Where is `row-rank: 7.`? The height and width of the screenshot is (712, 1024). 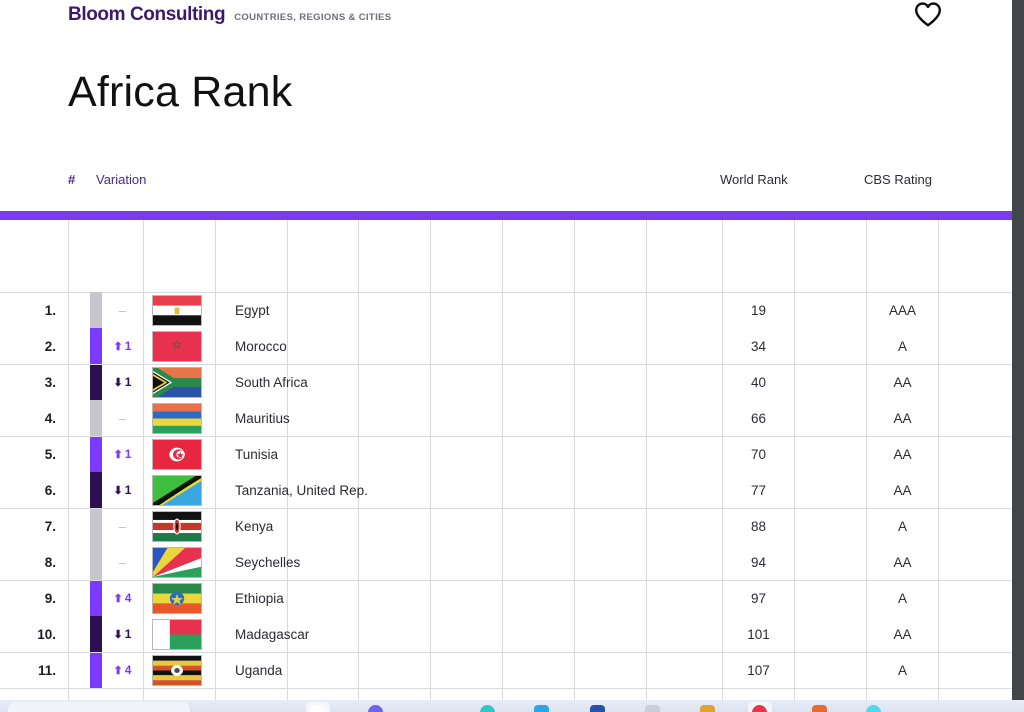 row-rank: 7. is located at coordinates (50, 526).